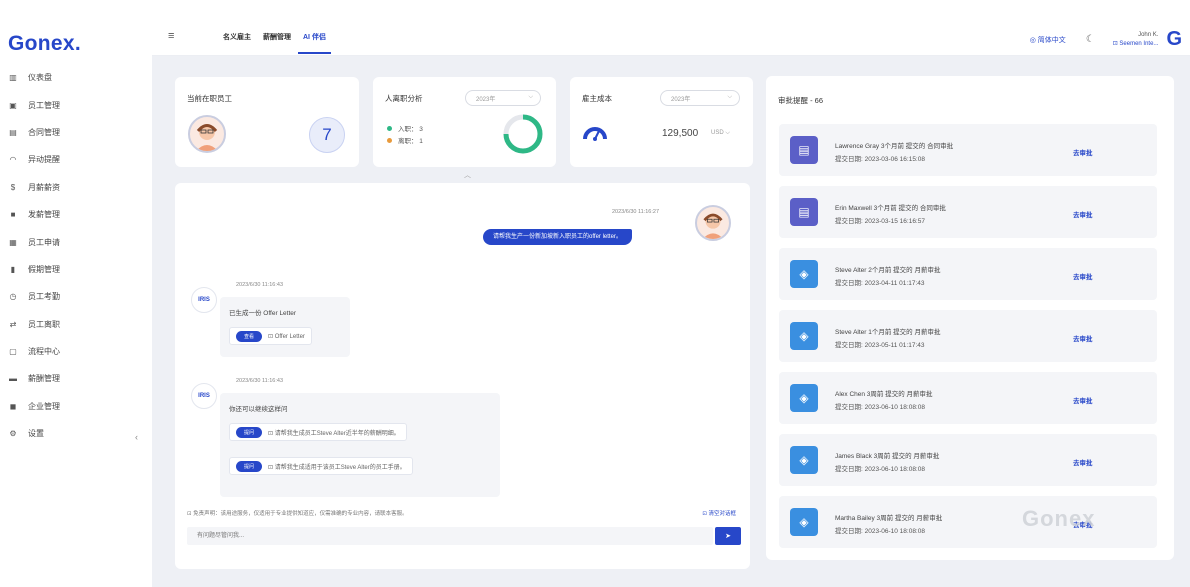 The image size is (1190, 587). I want to click on onboard-dot, so click(389, 128).